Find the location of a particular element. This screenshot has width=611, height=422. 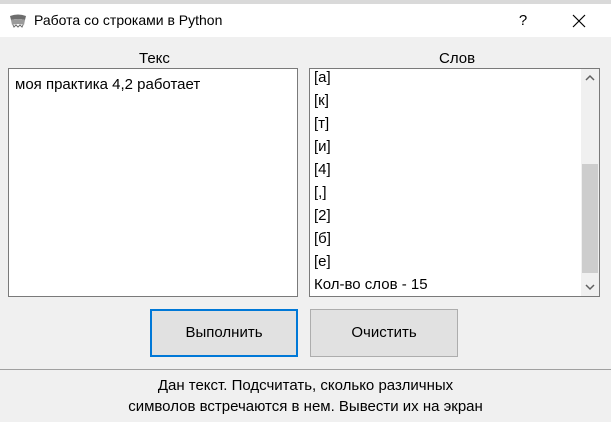

scroll-up-arrow-icon is located at coordinates (590, 78).